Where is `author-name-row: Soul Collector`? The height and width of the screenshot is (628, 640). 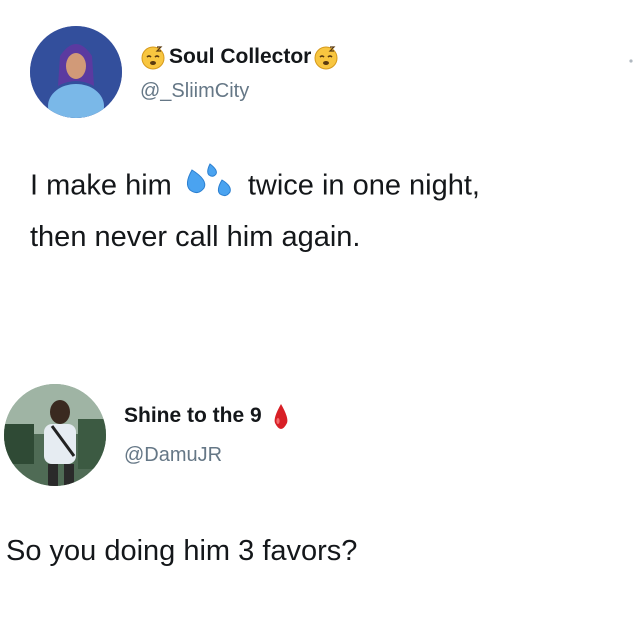 author-name-row: Soul Collector is located at coordinates (239, 57).